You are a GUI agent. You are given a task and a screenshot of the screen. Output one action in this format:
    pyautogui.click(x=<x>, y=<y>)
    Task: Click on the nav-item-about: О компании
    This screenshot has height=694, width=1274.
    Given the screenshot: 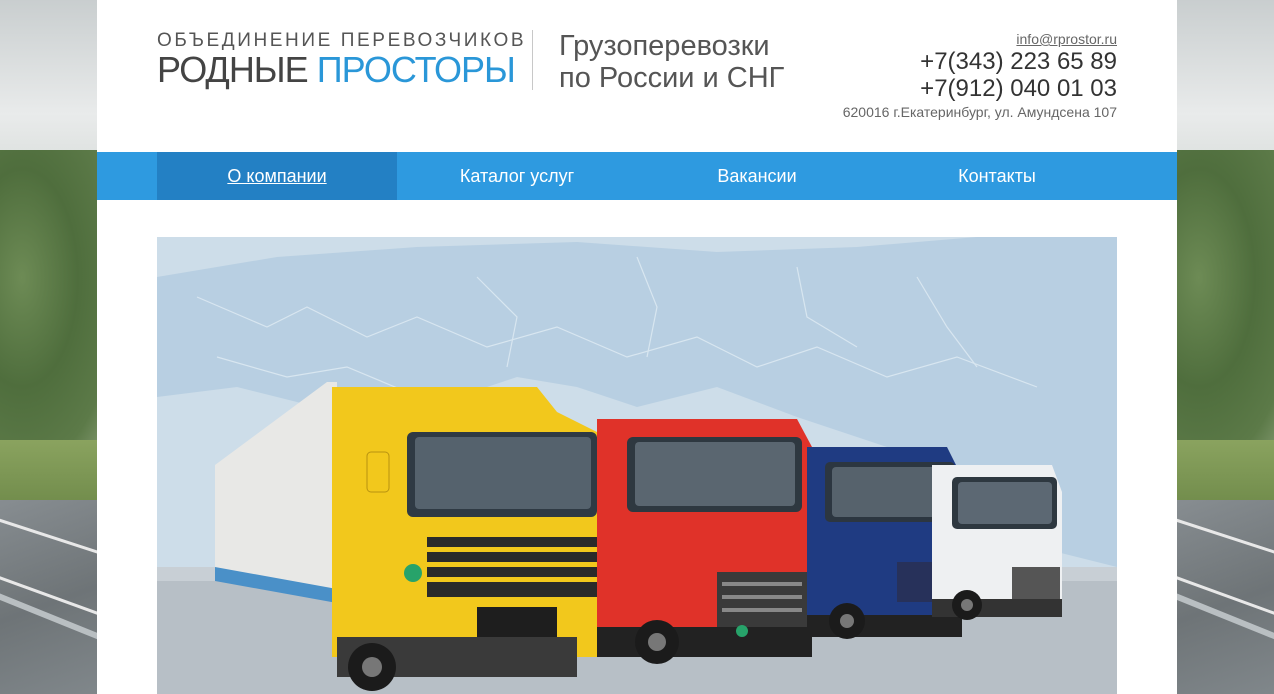 What is the action you would take?
    pyautogui.click(x=277, y=176)
    